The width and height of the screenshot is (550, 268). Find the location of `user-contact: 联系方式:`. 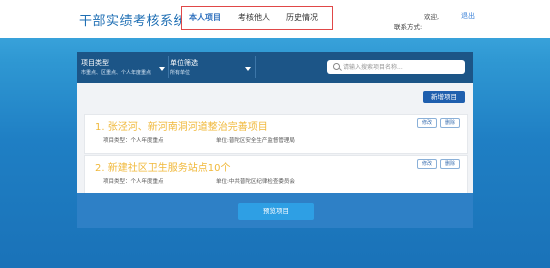

user-contact: 联系方式: is located at coordinates (408, 27).